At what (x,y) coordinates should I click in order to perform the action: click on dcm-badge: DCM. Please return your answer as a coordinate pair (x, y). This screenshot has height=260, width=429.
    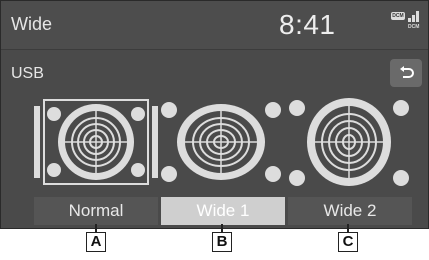
    Looking at the image, I should click on (398, 16).